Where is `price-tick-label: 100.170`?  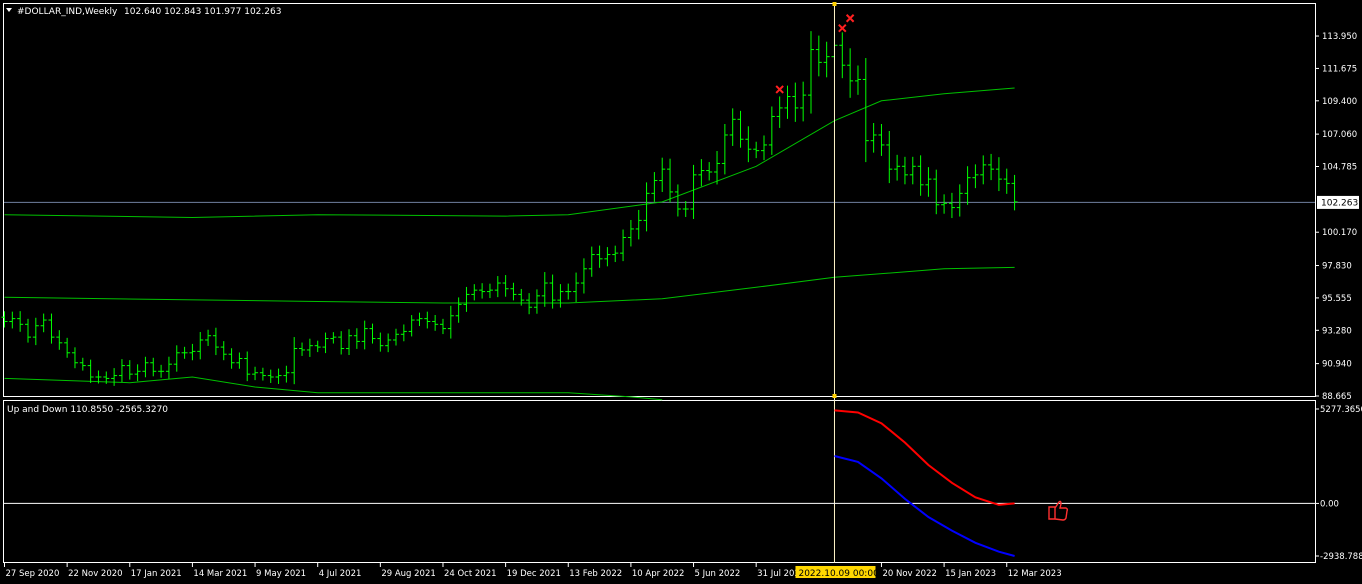
price-tick-label: 100.170 is located at coordinates (1339, 233).